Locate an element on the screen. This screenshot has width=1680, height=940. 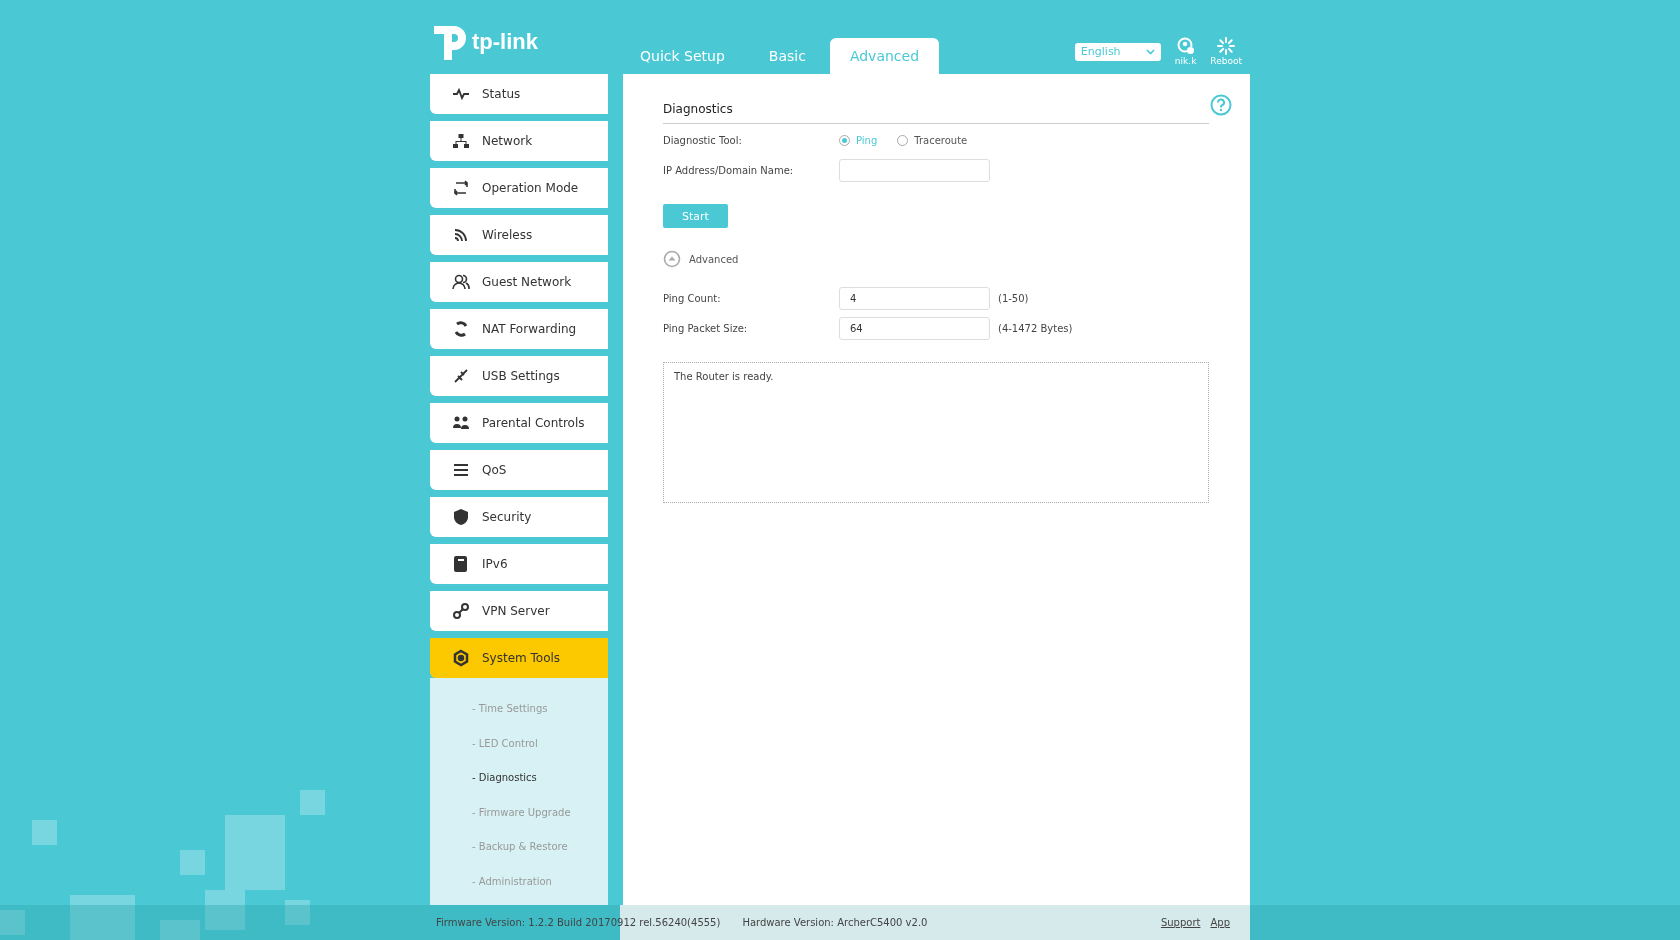
range-hint: (1-50) is located at coordinates (1013, 298).